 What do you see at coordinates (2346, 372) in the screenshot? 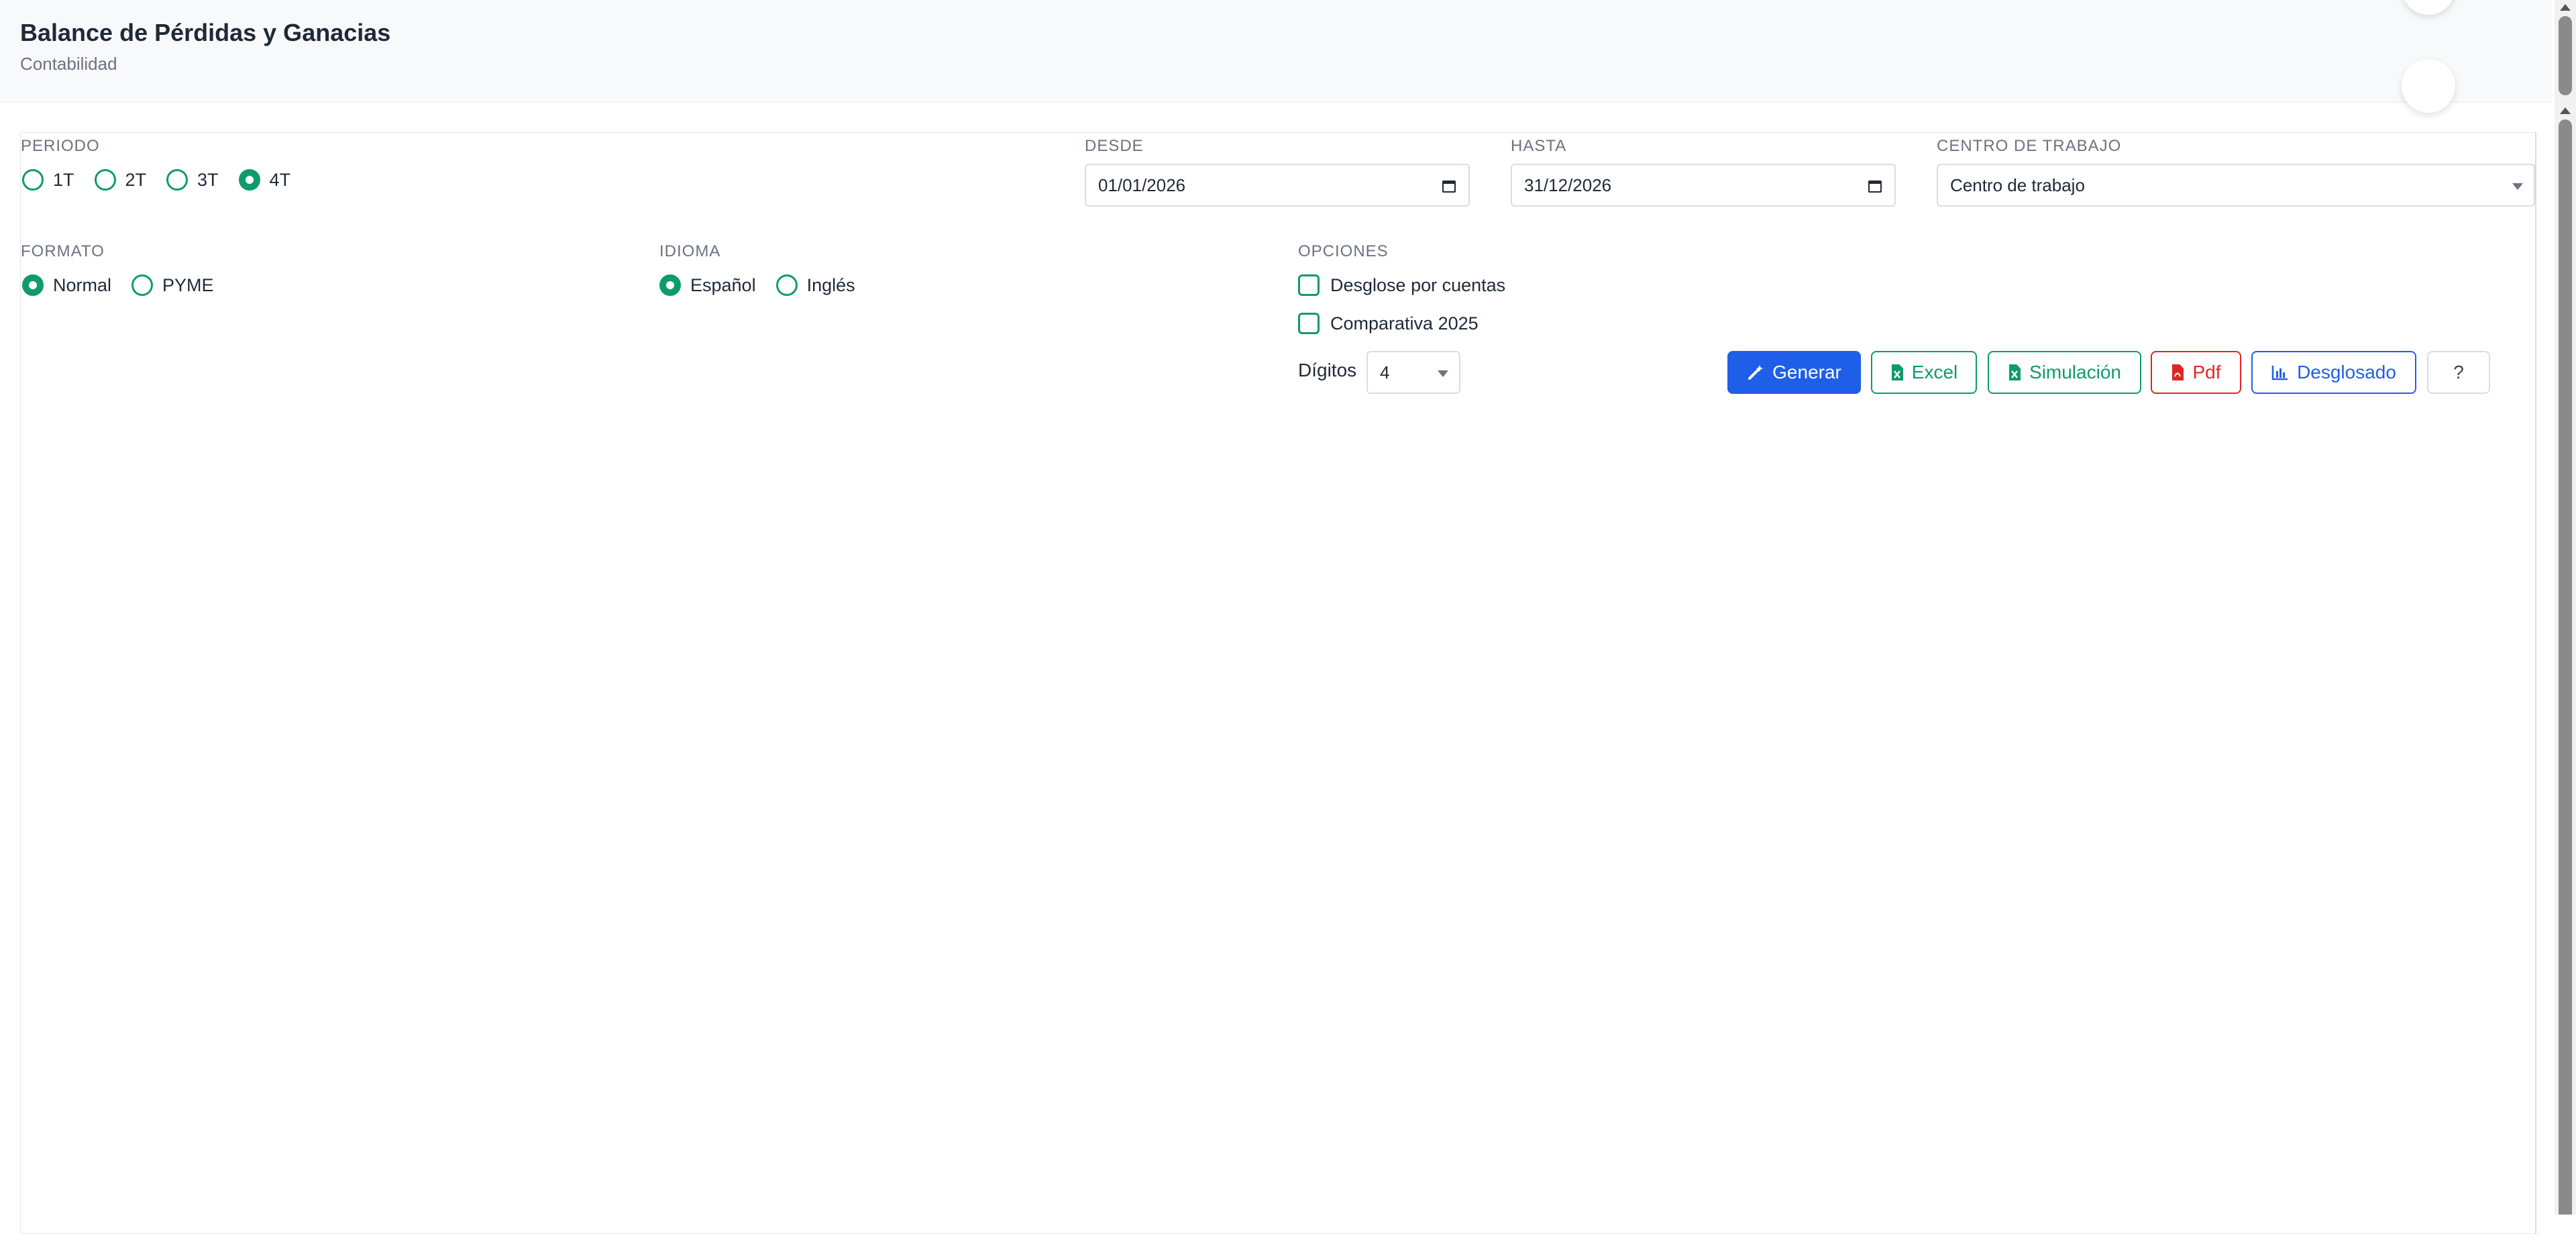
I see `desglosado-button-label: Desglosado` at bounding box center [2346, 372].